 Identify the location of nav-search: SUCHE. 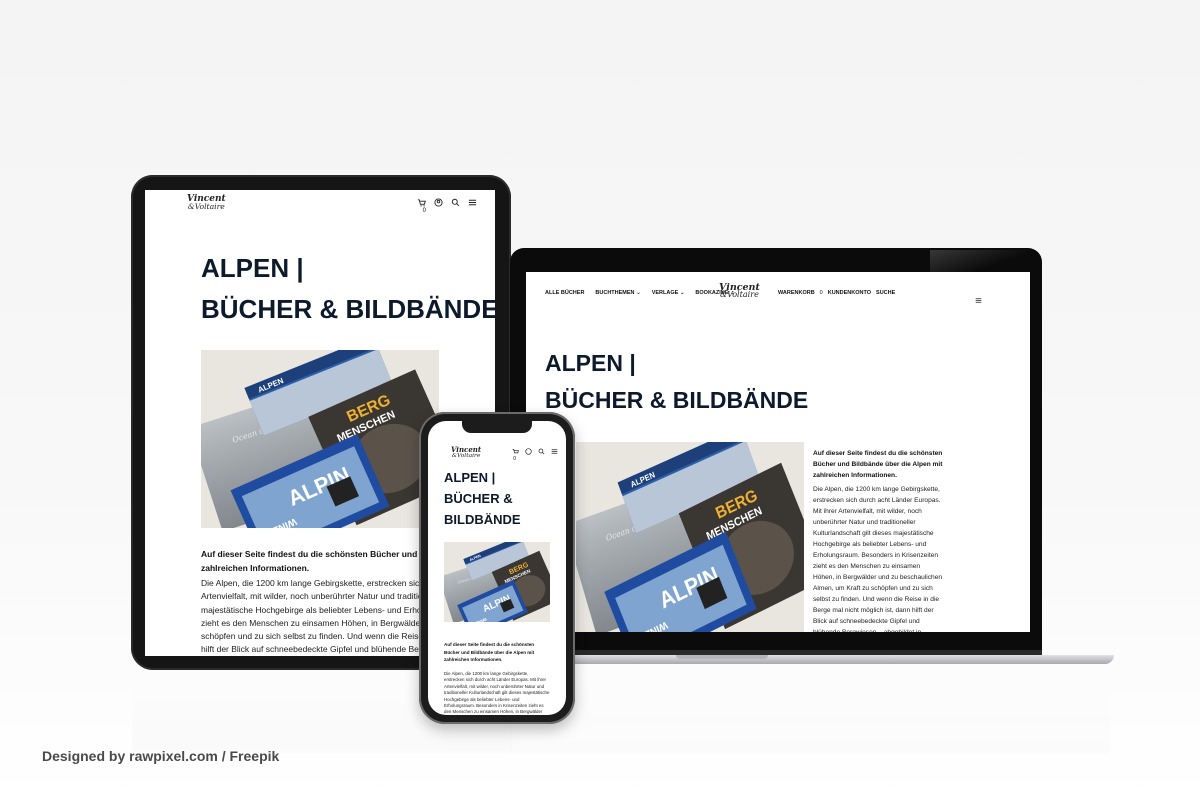
(885, 293).